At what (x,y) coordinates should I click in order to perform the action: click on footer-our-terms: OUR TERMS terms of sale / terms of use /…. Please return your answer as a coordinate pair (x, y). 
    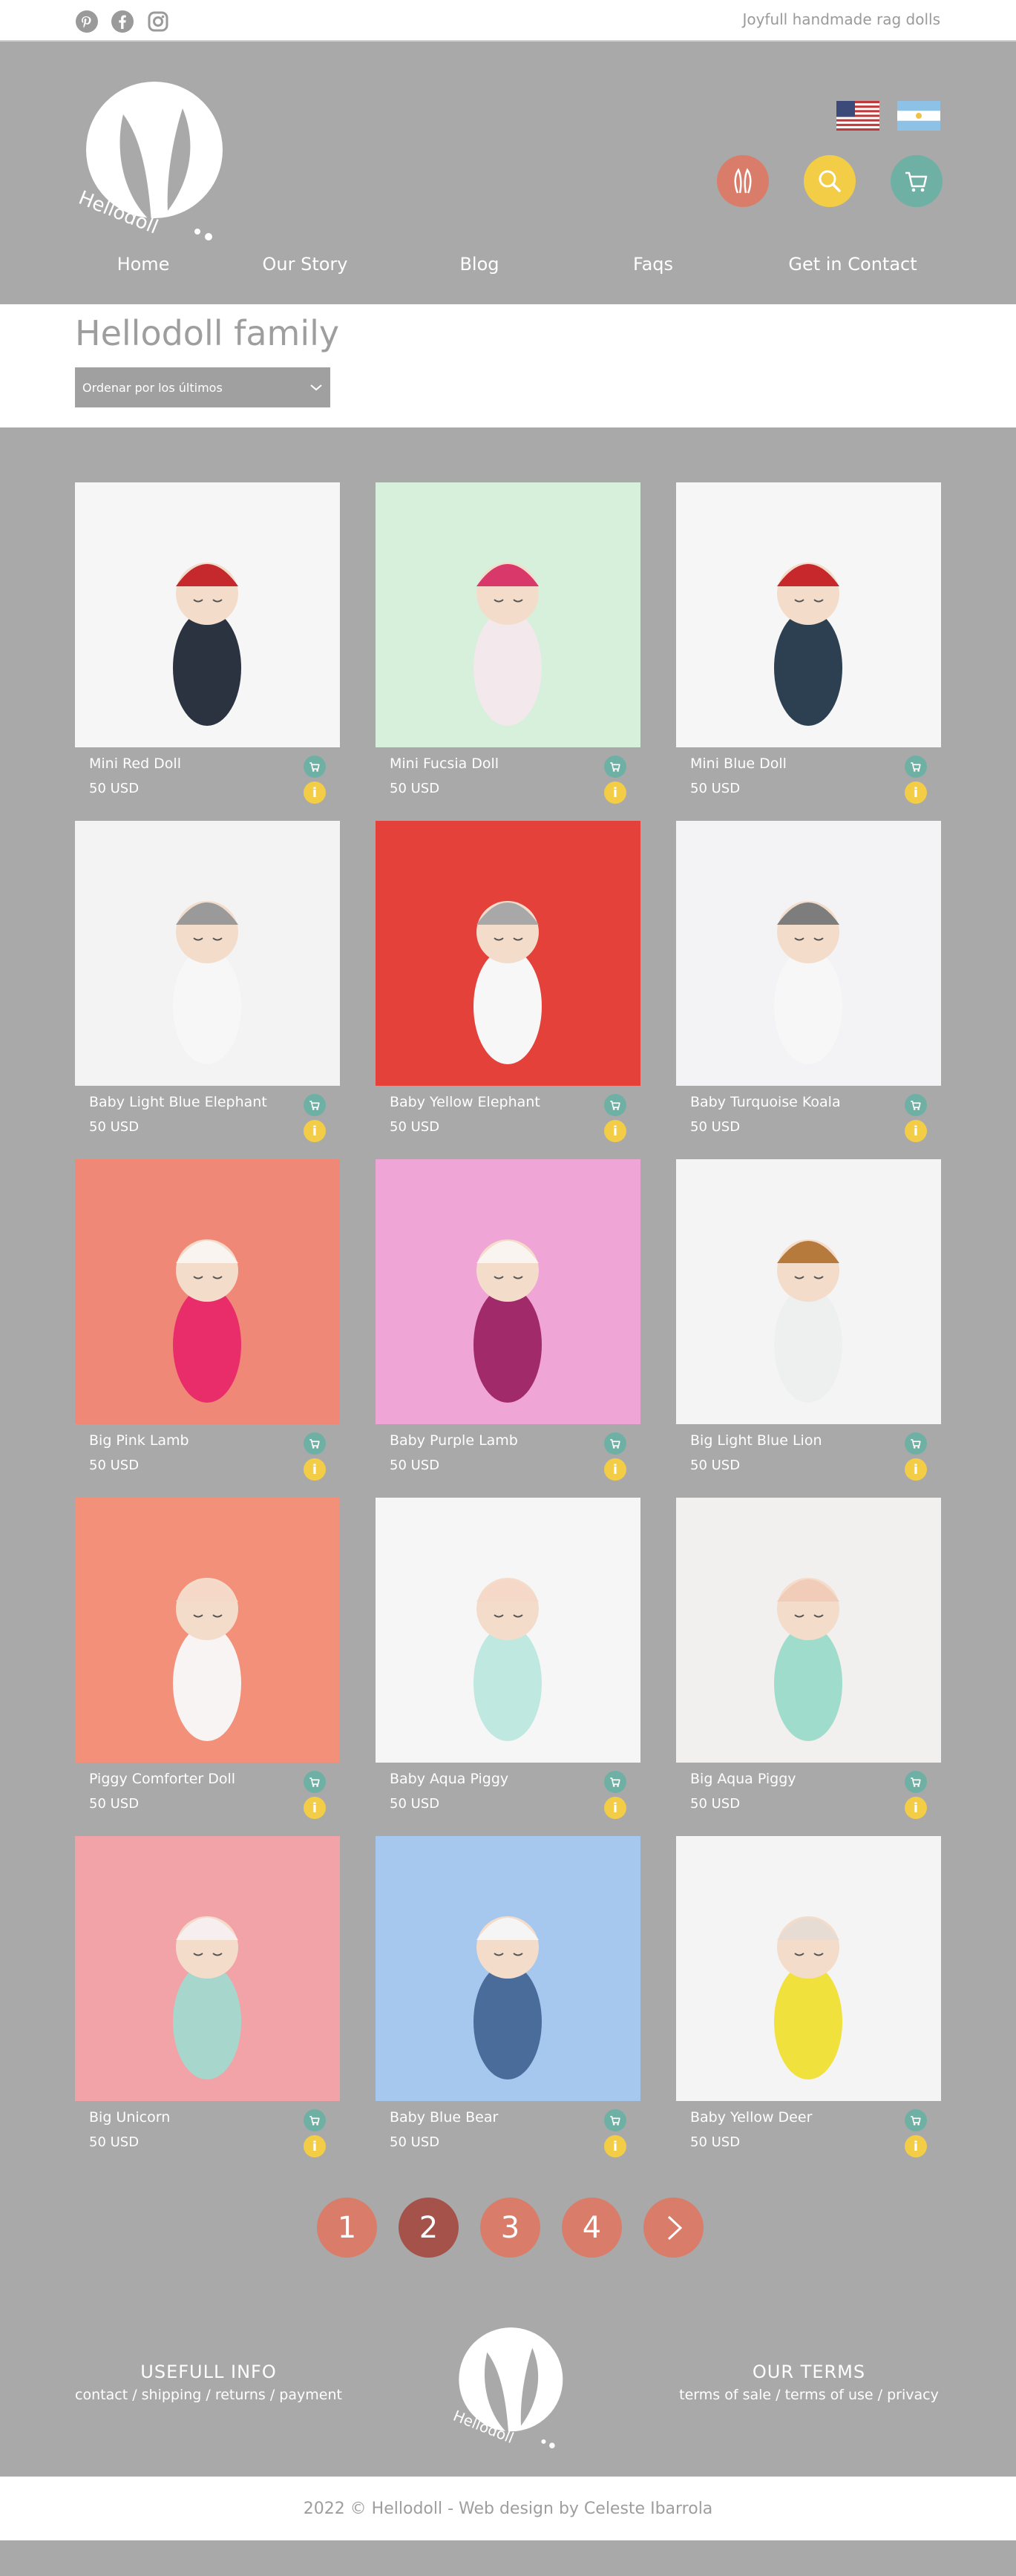
    Looking at the image, I should click on (809, 2382).